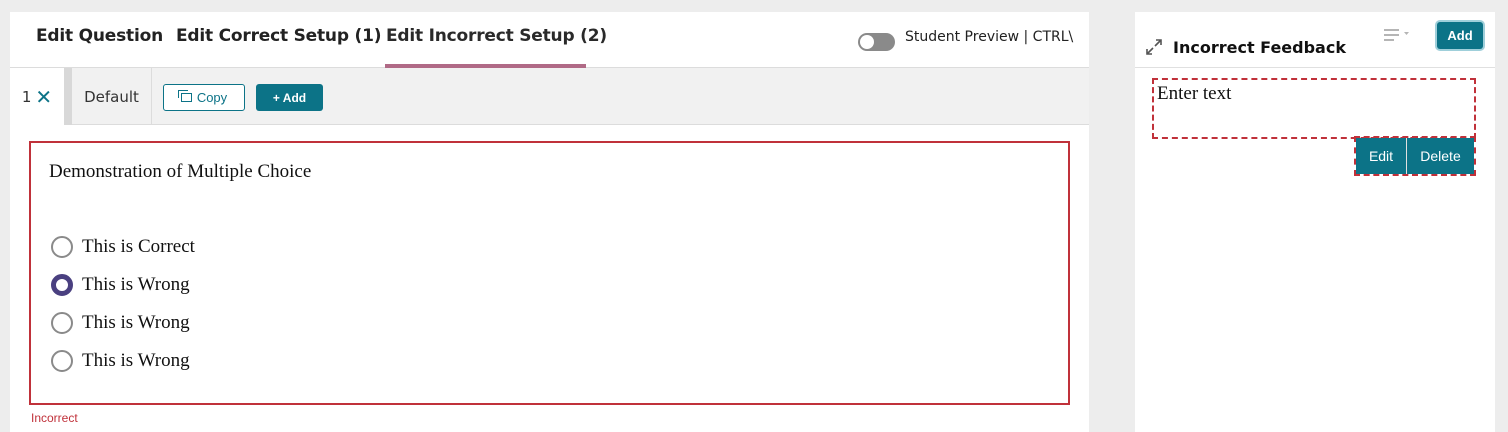 The height and width of the screenshot is (432, 1508). I want to click on copy-label: Copy, so click(212, 97).